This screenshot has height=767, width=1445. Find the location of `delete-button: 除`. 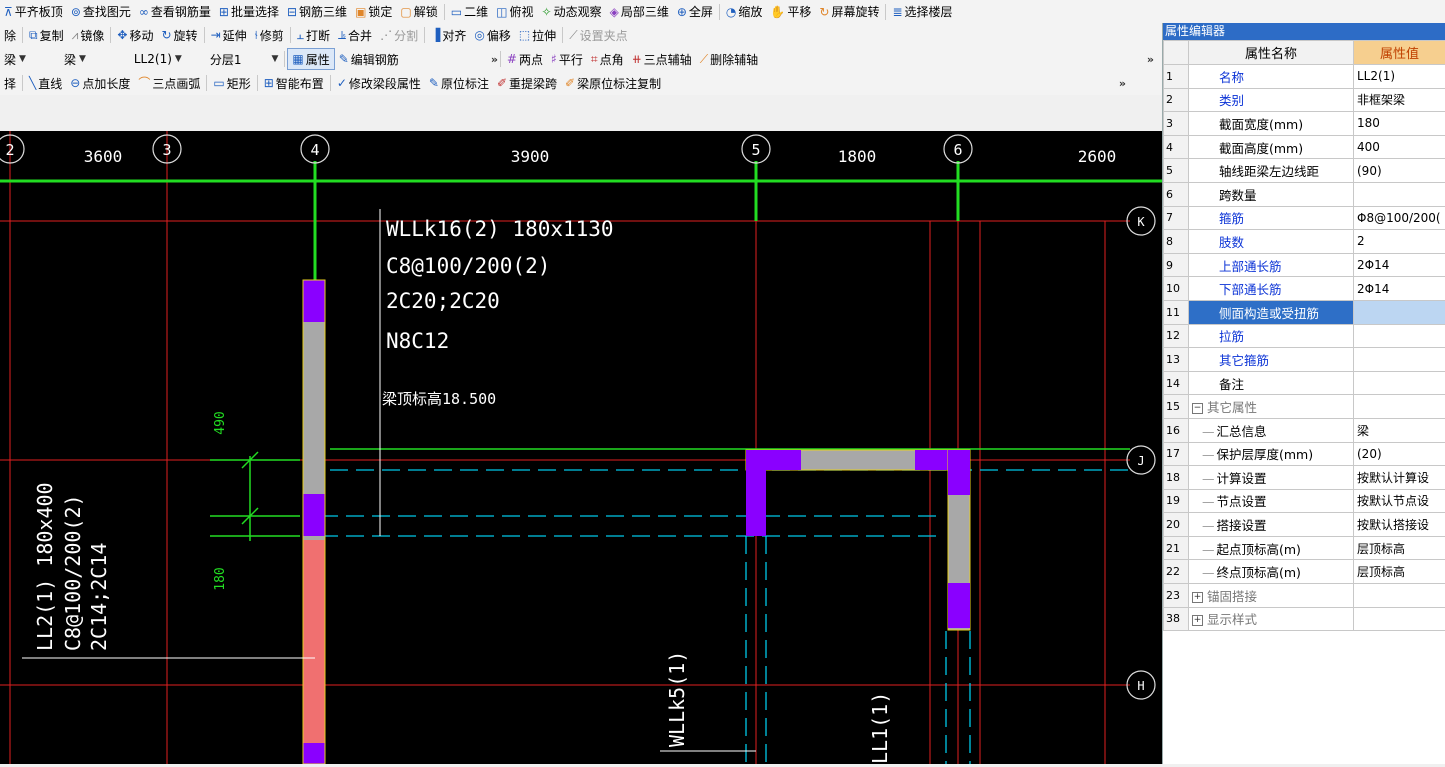

delete-button: 除 is located at coordinates (10, 35).